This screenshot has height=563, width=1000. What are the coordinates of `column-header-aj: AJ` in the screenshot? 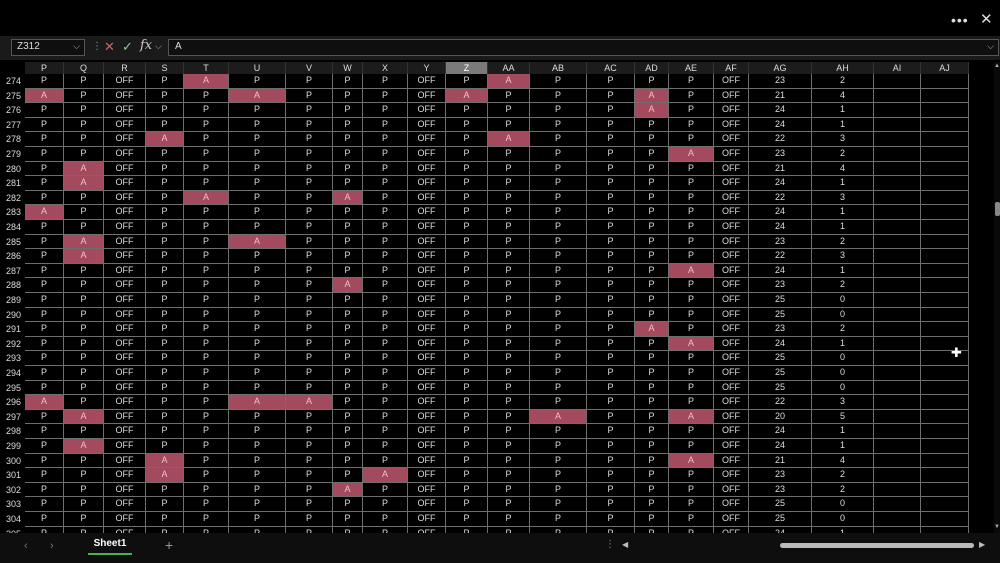 It's located at (945, 68).